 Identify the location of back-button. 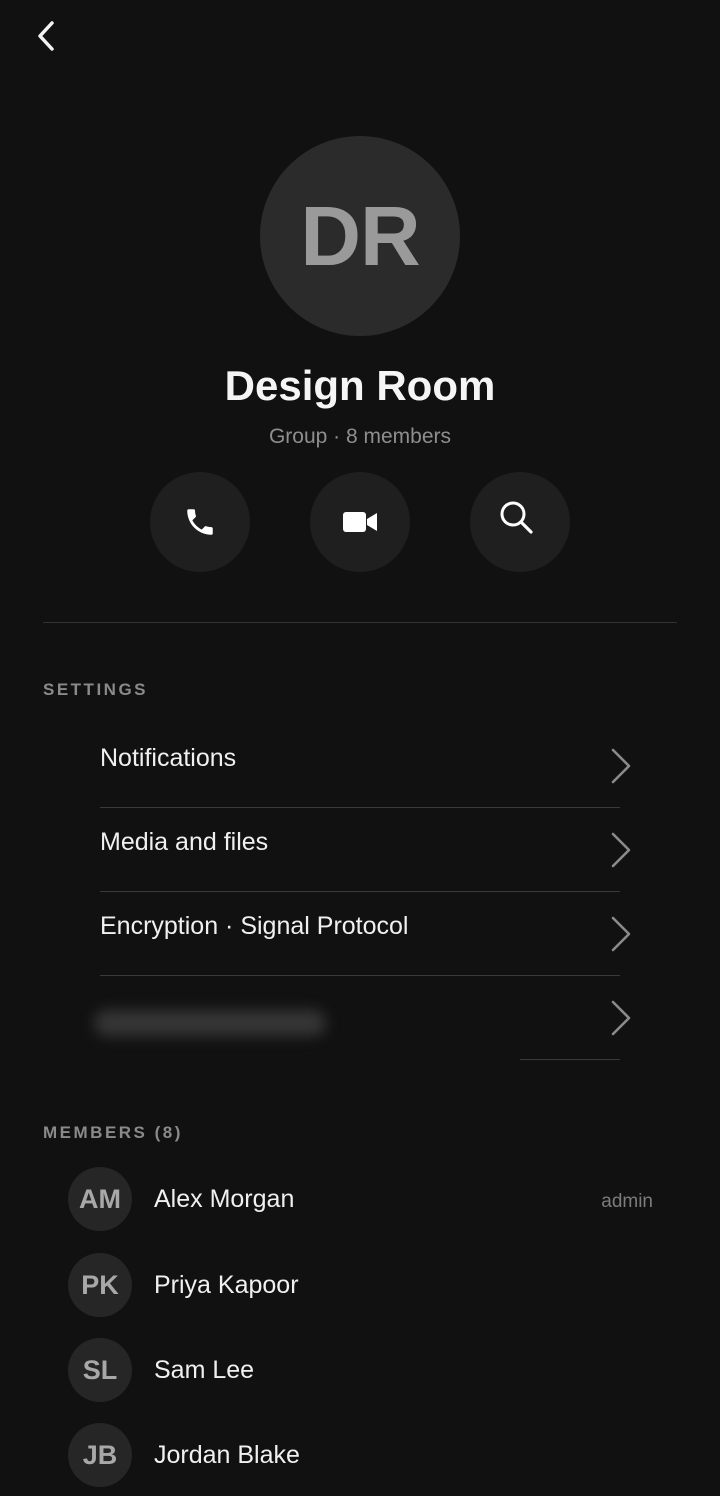
(46, 36).